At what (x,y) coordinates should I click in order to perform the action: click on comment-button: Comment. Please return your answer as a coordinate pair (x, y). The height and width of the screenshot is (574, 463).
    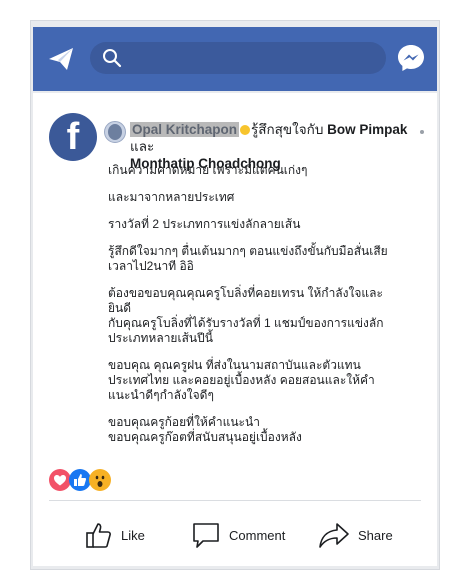
    Looking at the image, I should click on (238, 535).